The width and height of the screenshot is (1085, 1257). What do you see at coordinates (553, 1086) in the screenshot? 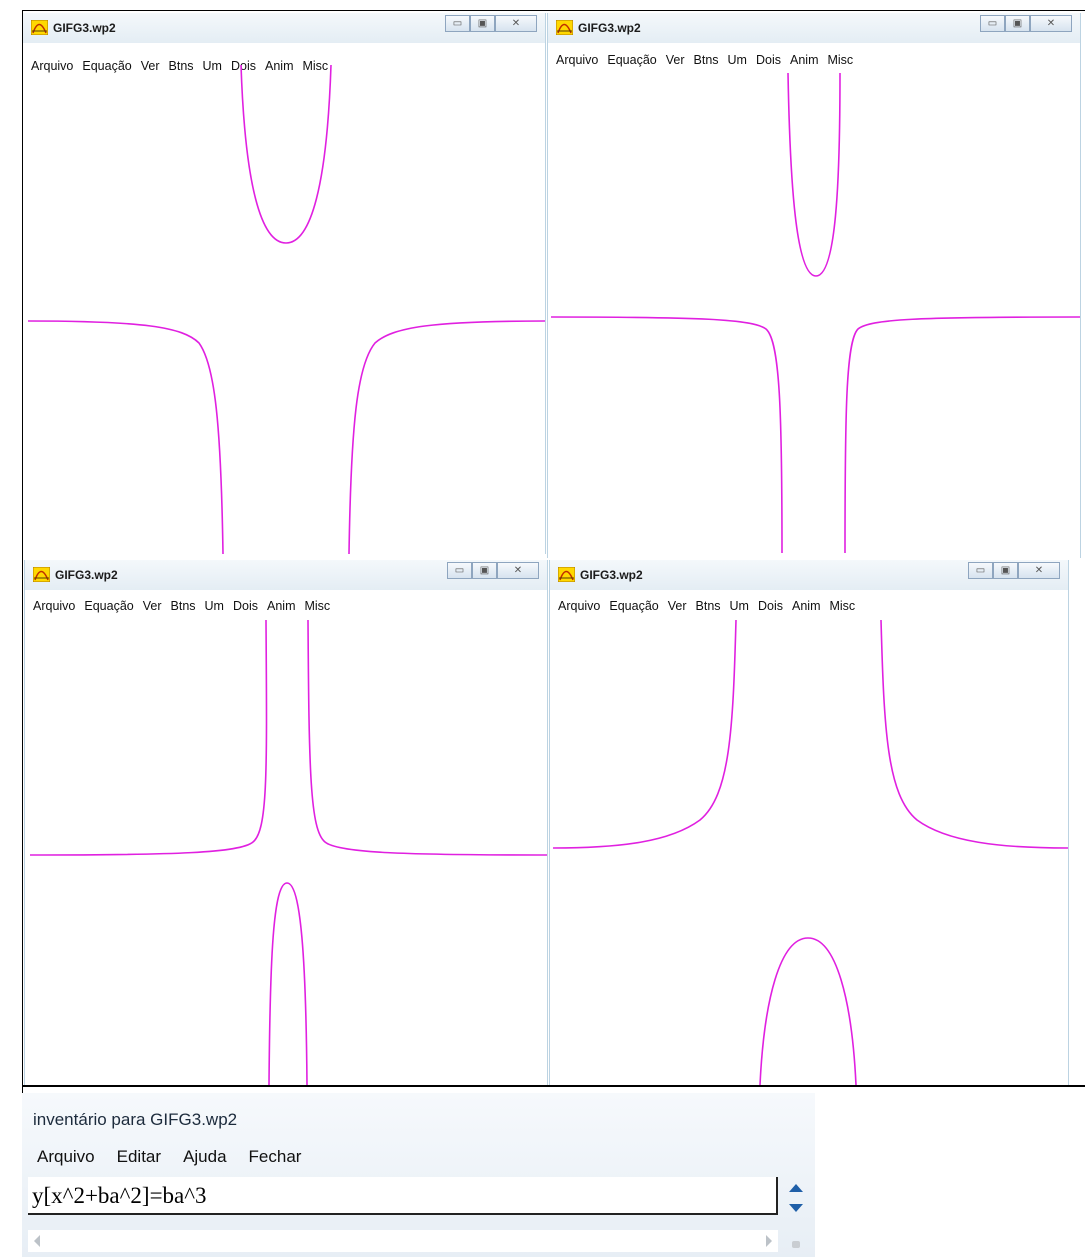
I see `separator-middle` at bounding box center [553, 1086].